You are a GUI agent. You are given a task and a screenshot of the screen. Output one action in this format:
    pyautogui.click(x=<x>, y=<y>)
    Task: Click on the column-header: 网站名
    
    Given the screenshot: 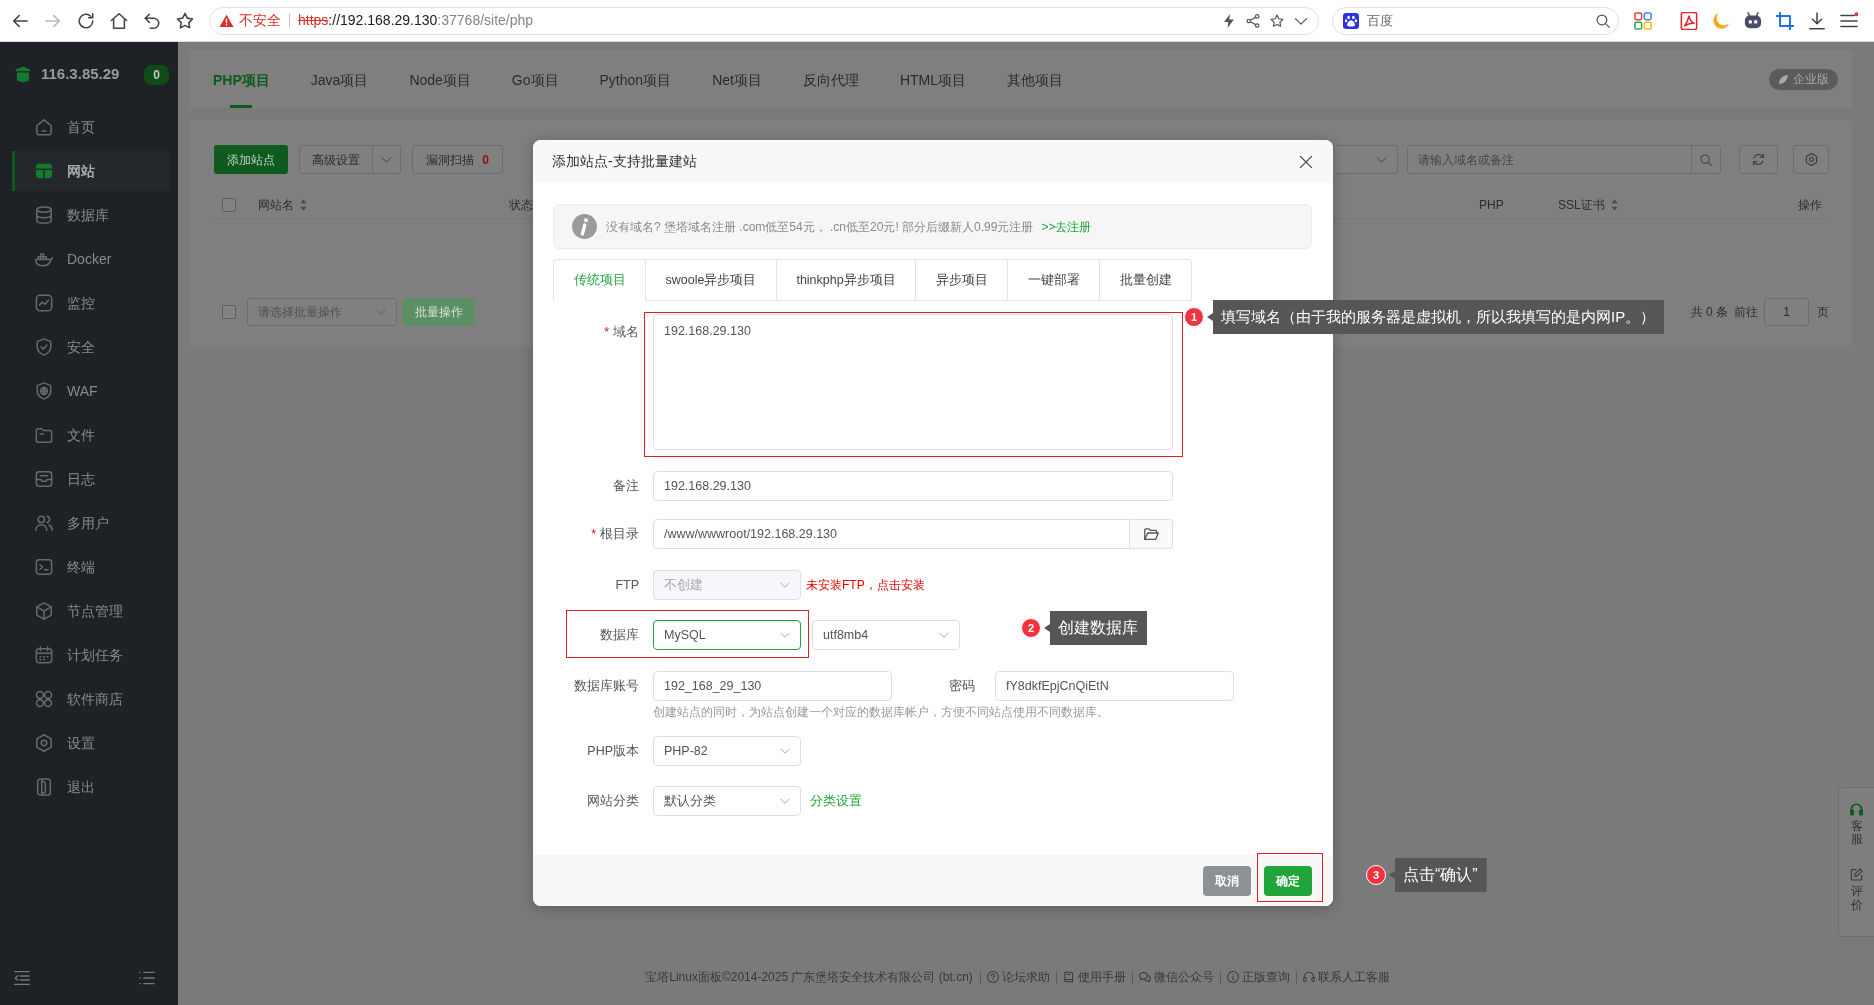 What is the action you would take?
    pyautogui.click(x=276, y=204)
    